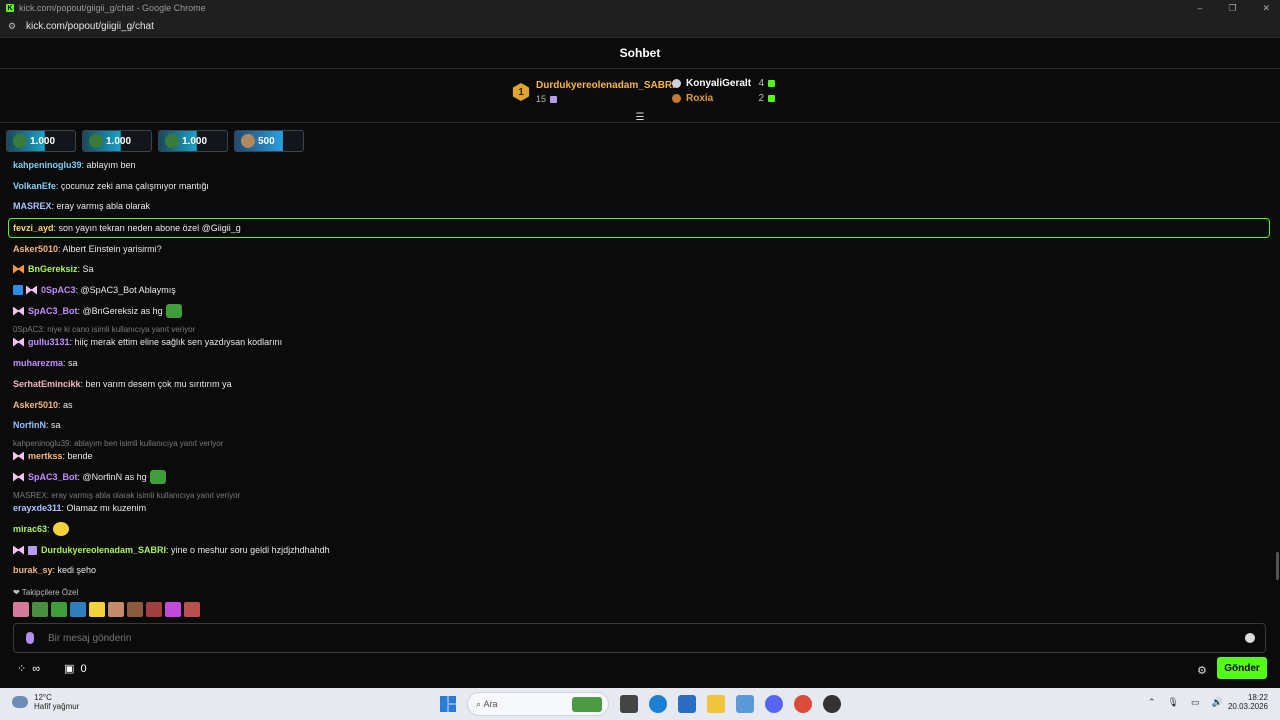 The width and height of the screenshot is (1280, 720). Describe the element at coordinates (1202, 670) in the screenshot. I see `gear-icon: ⚙` at that location.